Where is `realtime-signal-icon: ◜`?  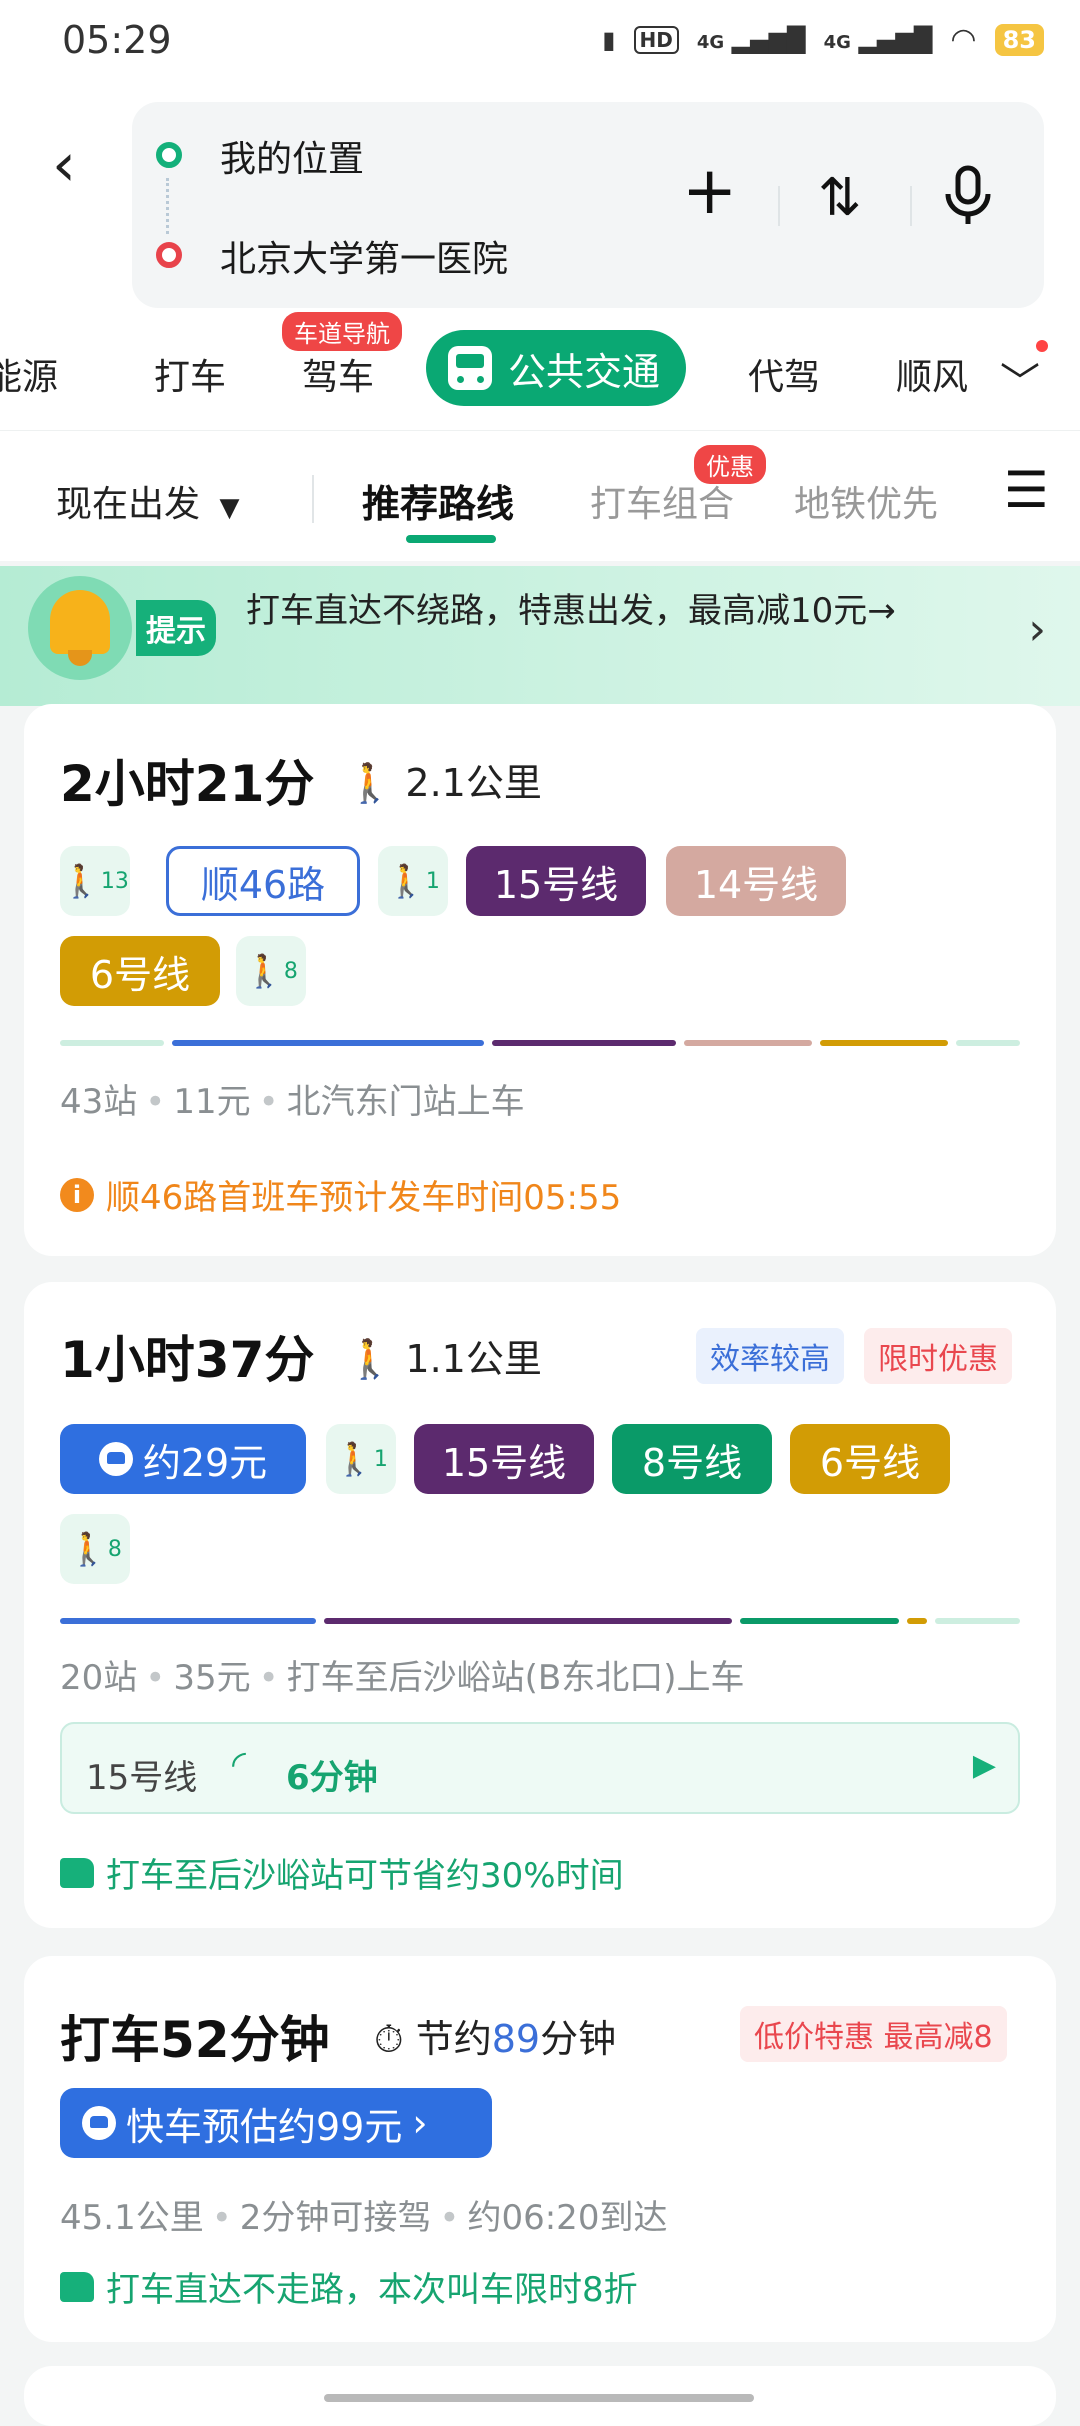 realtime-signal-icon: ◜ is located at coordinates (239, 1764).